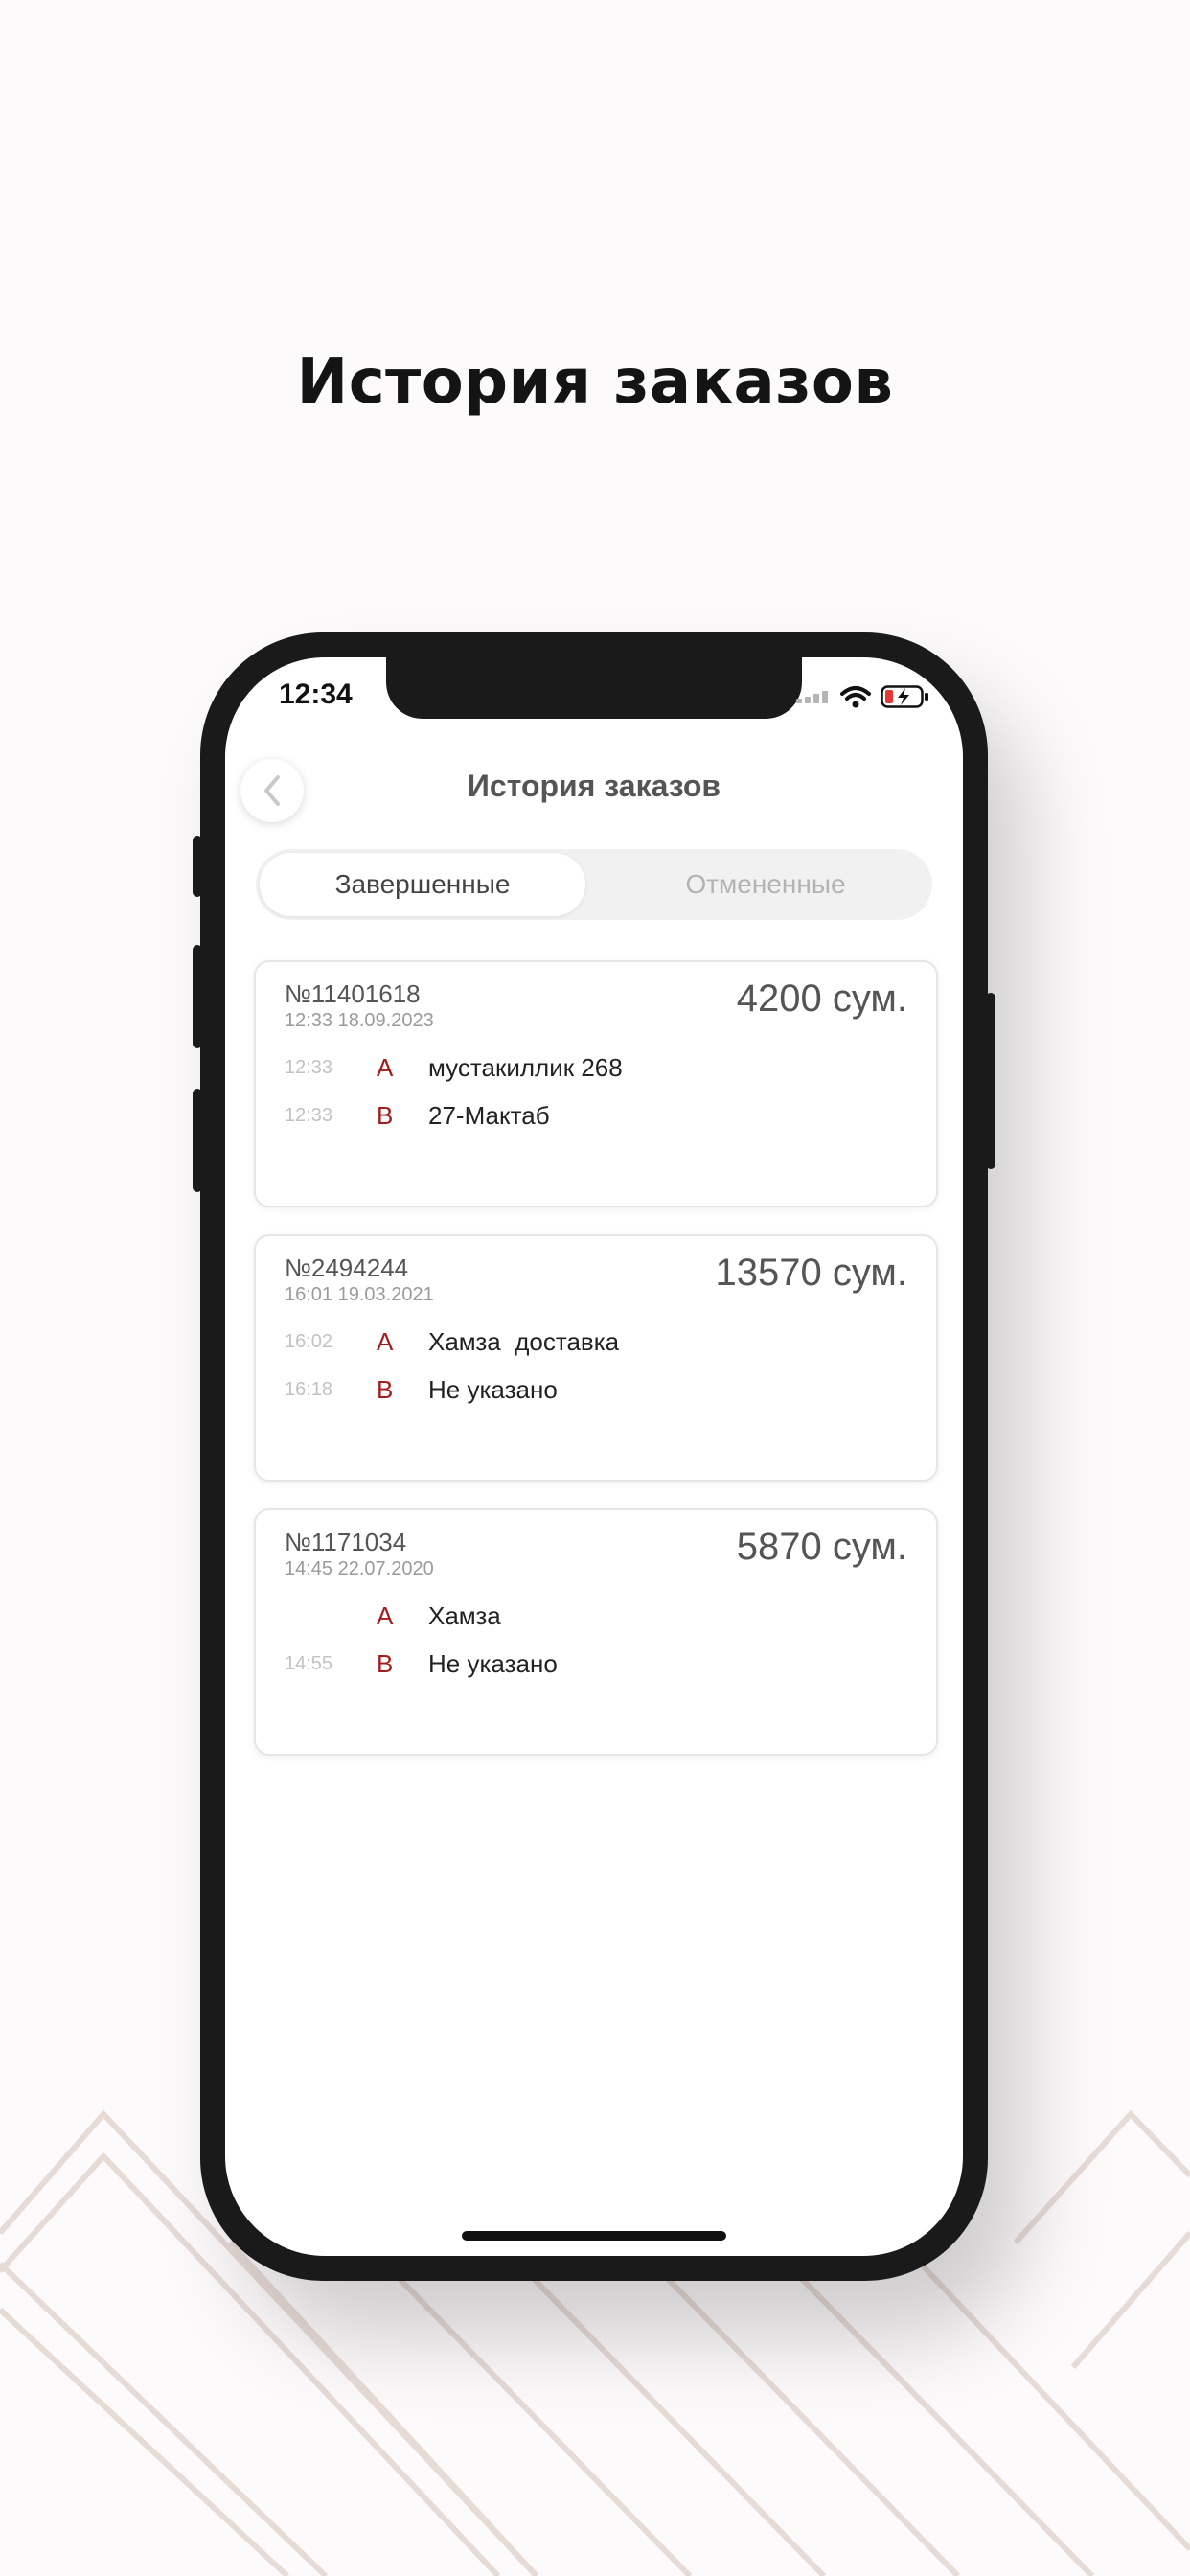 This screenshot has width=1190, height=2576. Describe the element at coordinates (812, 697) in the screenshot. I see `signal-icon` at that location.